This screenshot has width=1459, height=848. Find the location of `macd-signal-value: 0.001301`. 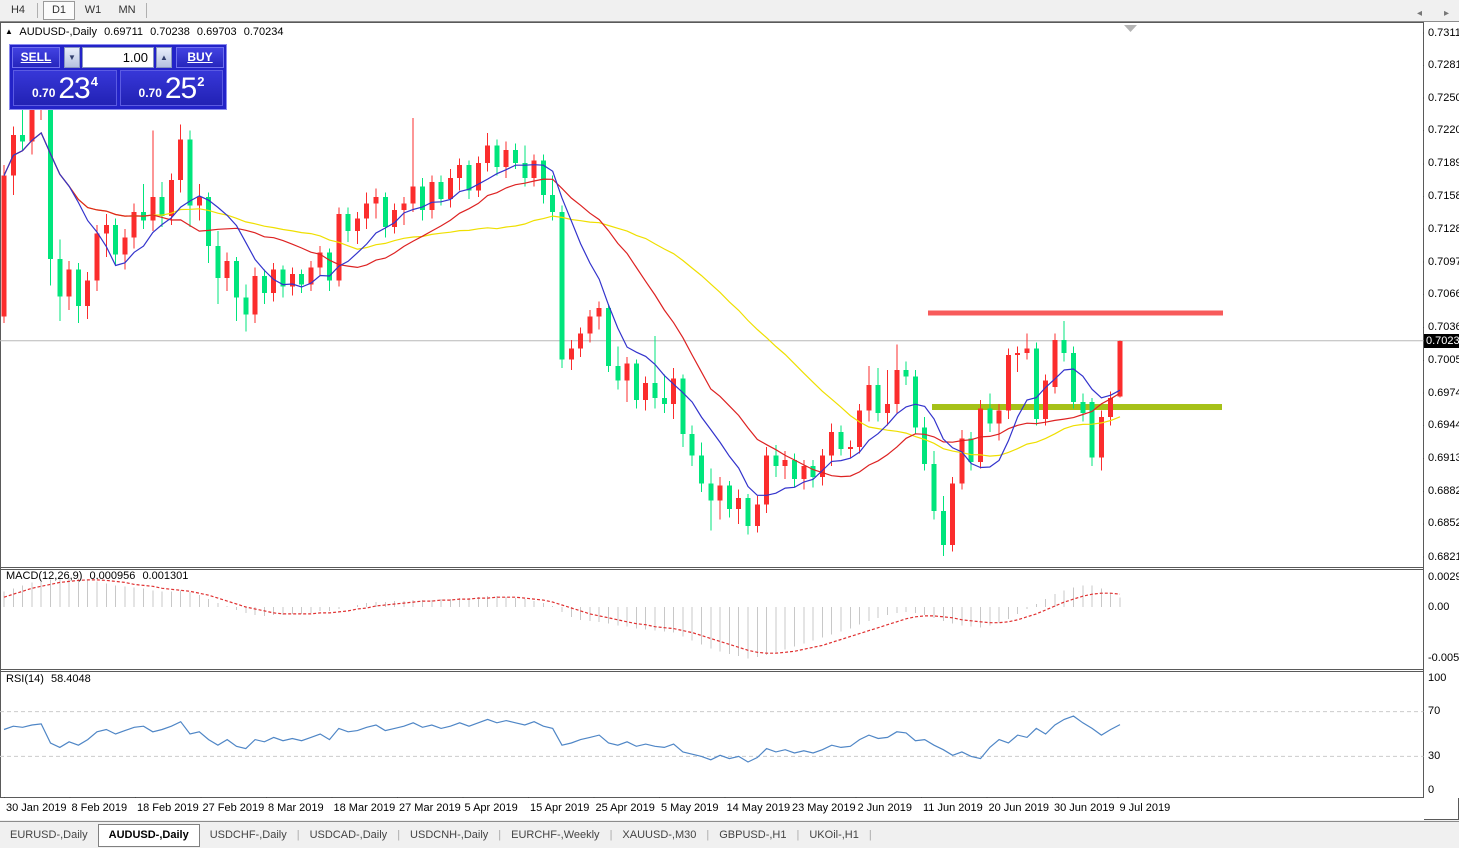

macd-signal-value: 0.001301 is located at coordinates (165, 576).